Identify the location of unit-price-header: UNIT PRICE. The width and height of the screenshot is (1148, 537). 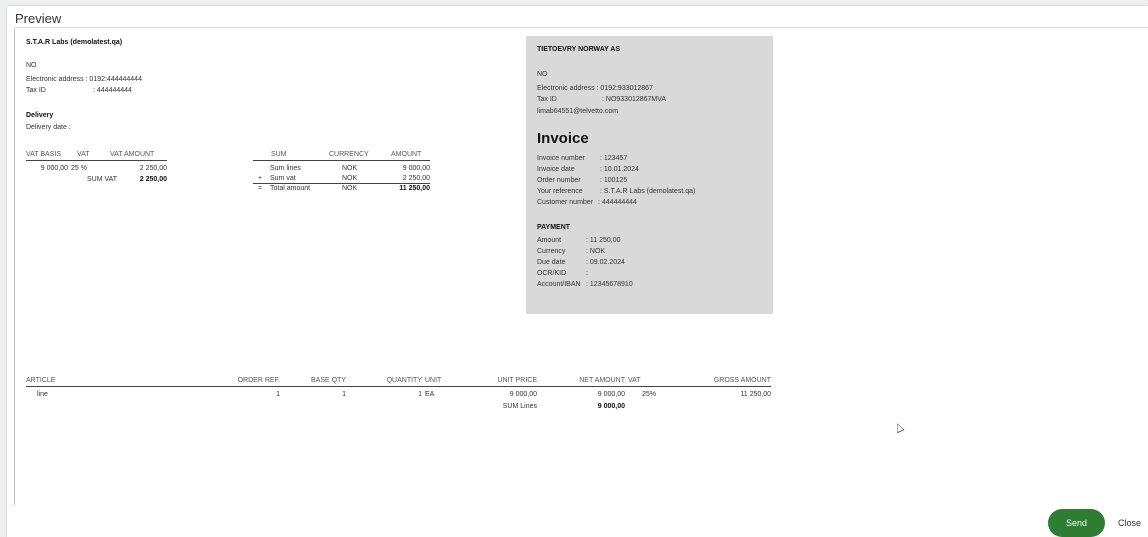
(517, 380).